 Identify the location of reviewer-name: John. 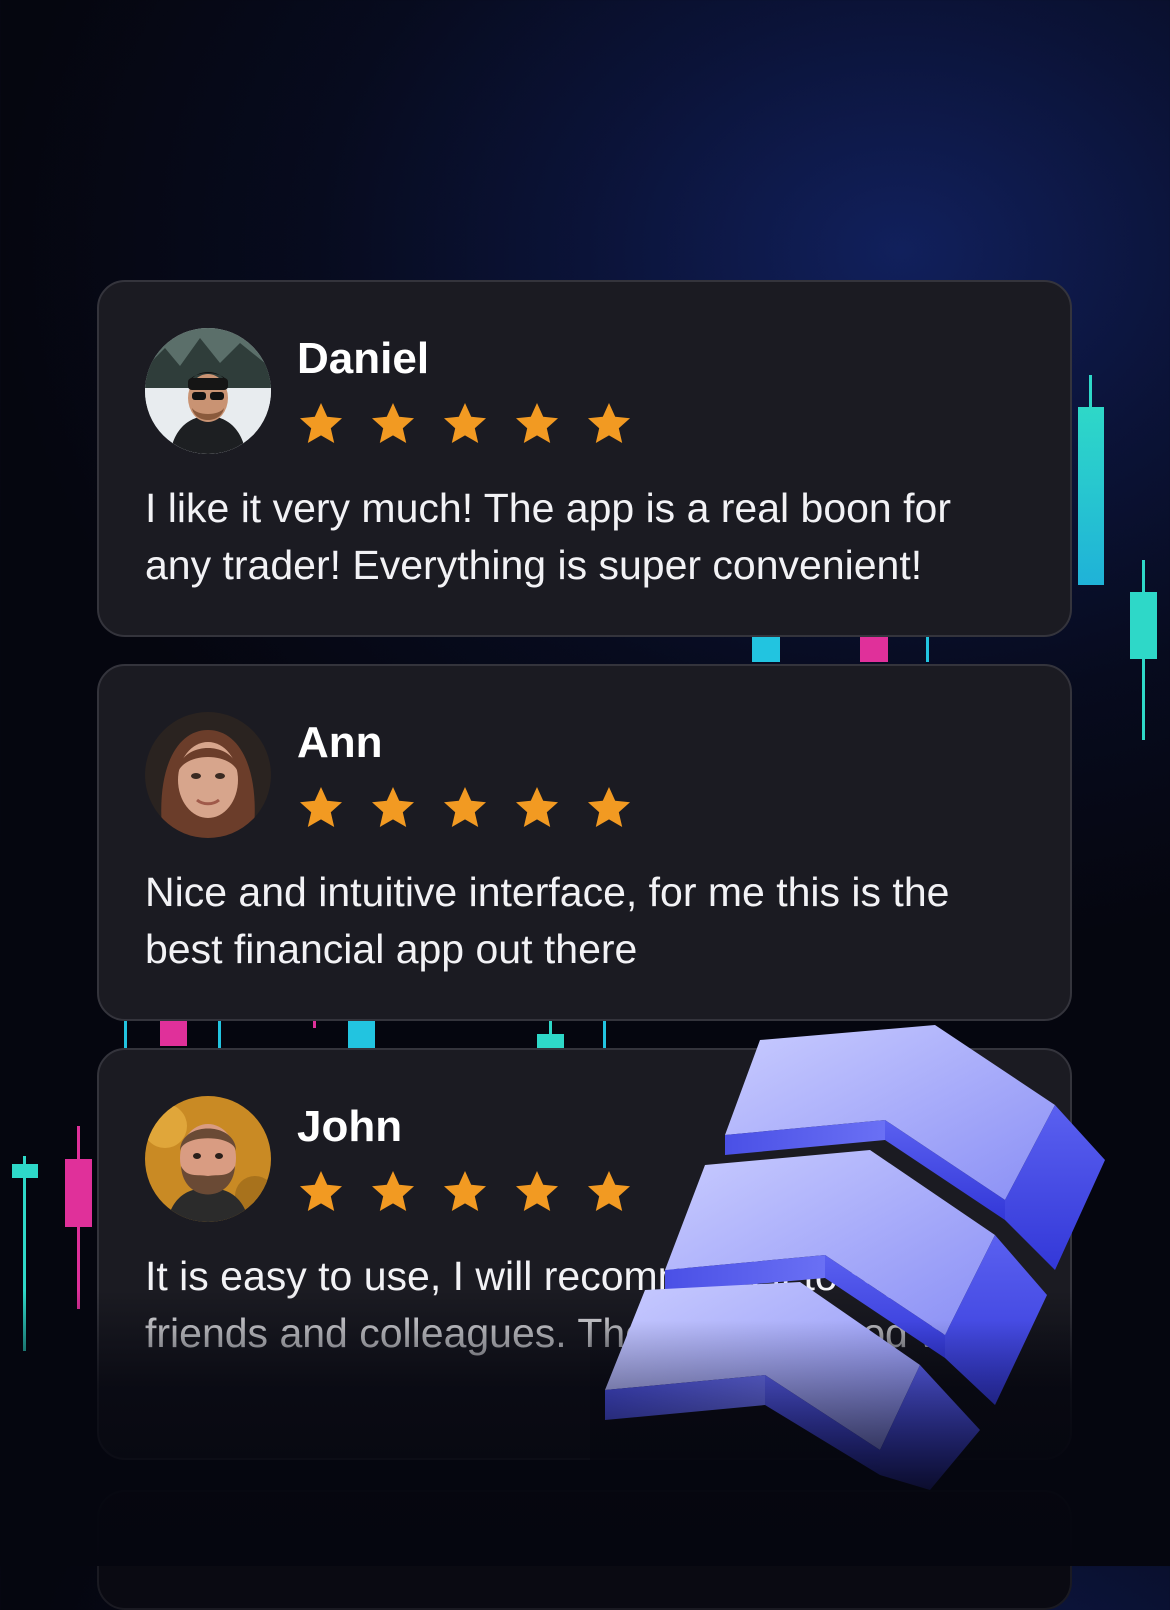
(350, 1126).